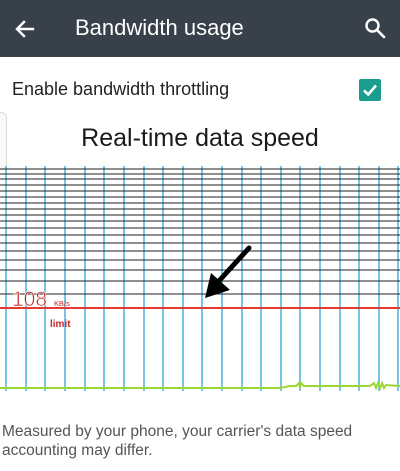 This screenshot has height=471, width=400. I want to click on arrow-left-icon, so click(25, 29).